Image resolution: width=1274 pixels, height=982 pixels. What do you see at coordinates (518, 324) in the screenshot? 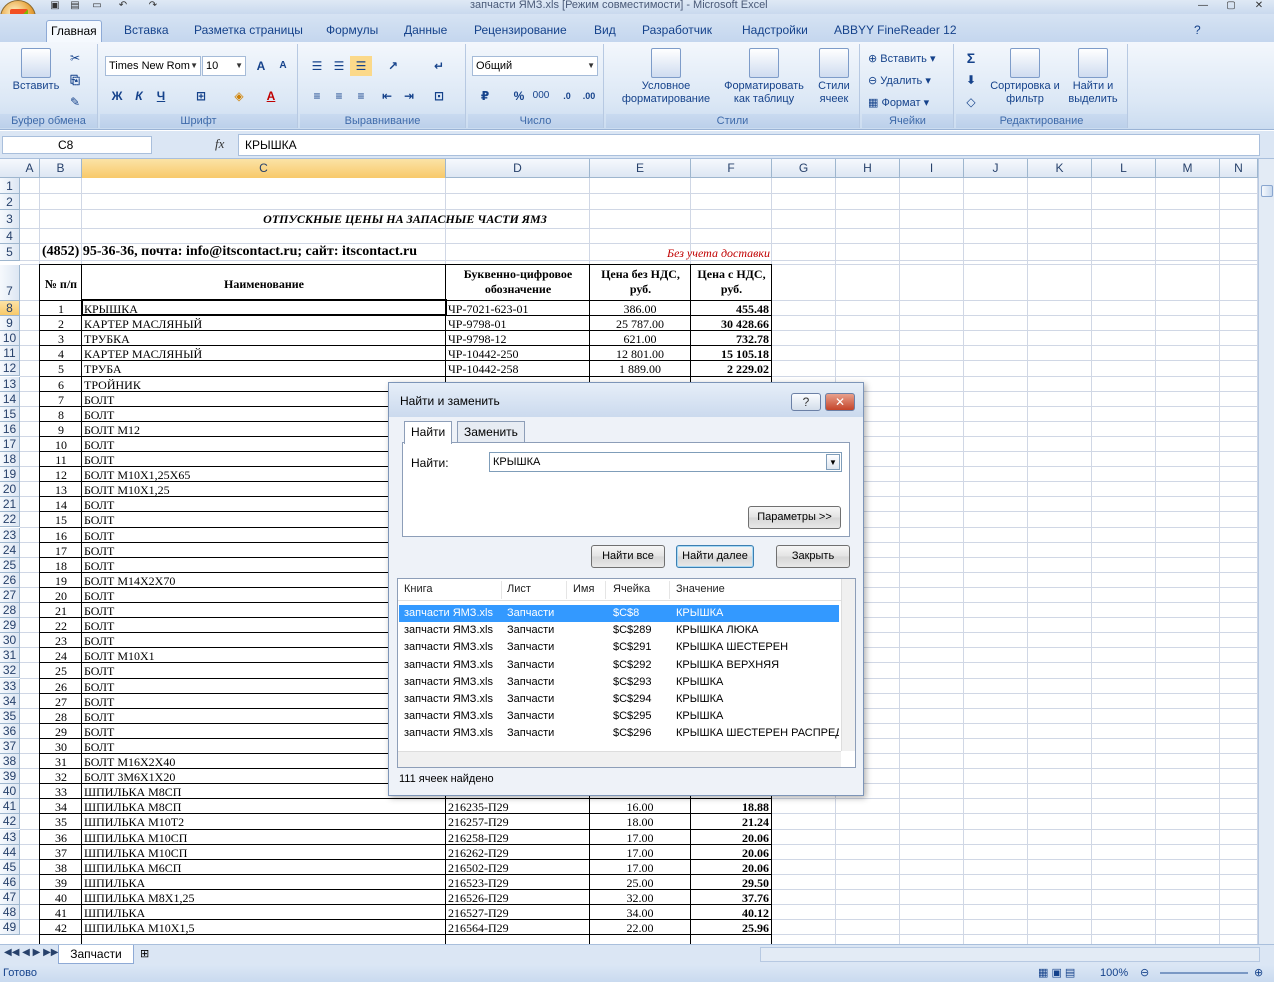
I see `cell-code: ЧР-9798-01` at bounding box center [518, 324].